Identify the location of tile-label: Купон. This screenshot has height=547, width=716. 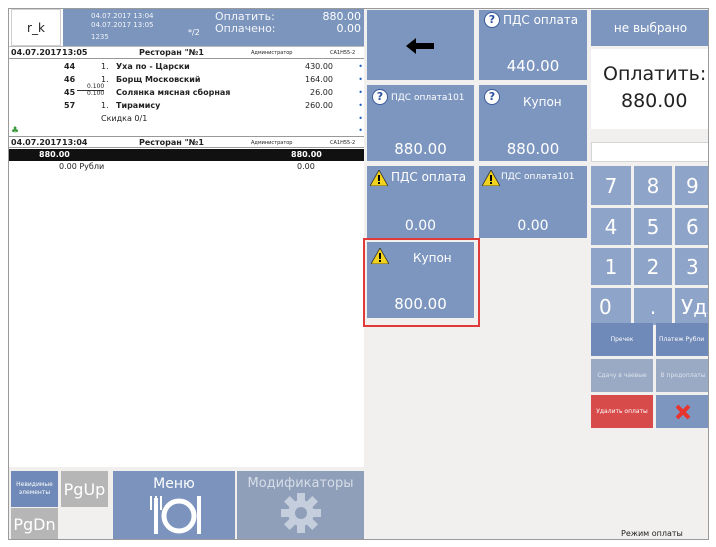
(542, 102).